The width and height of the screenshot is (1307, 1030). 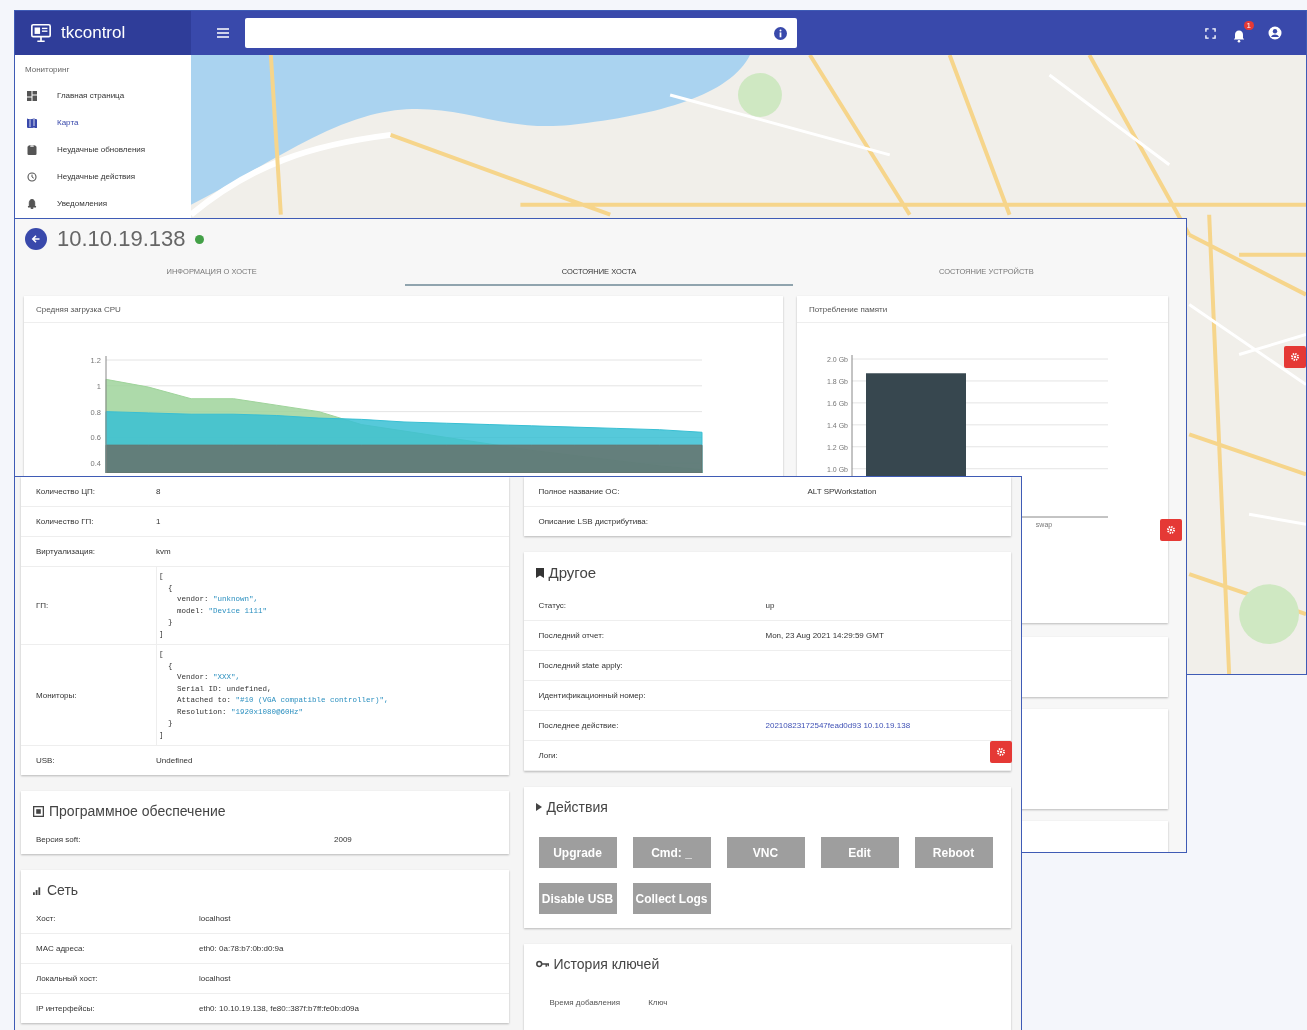 I want to click on field-label: ГП:, so click(x=43, y=605).